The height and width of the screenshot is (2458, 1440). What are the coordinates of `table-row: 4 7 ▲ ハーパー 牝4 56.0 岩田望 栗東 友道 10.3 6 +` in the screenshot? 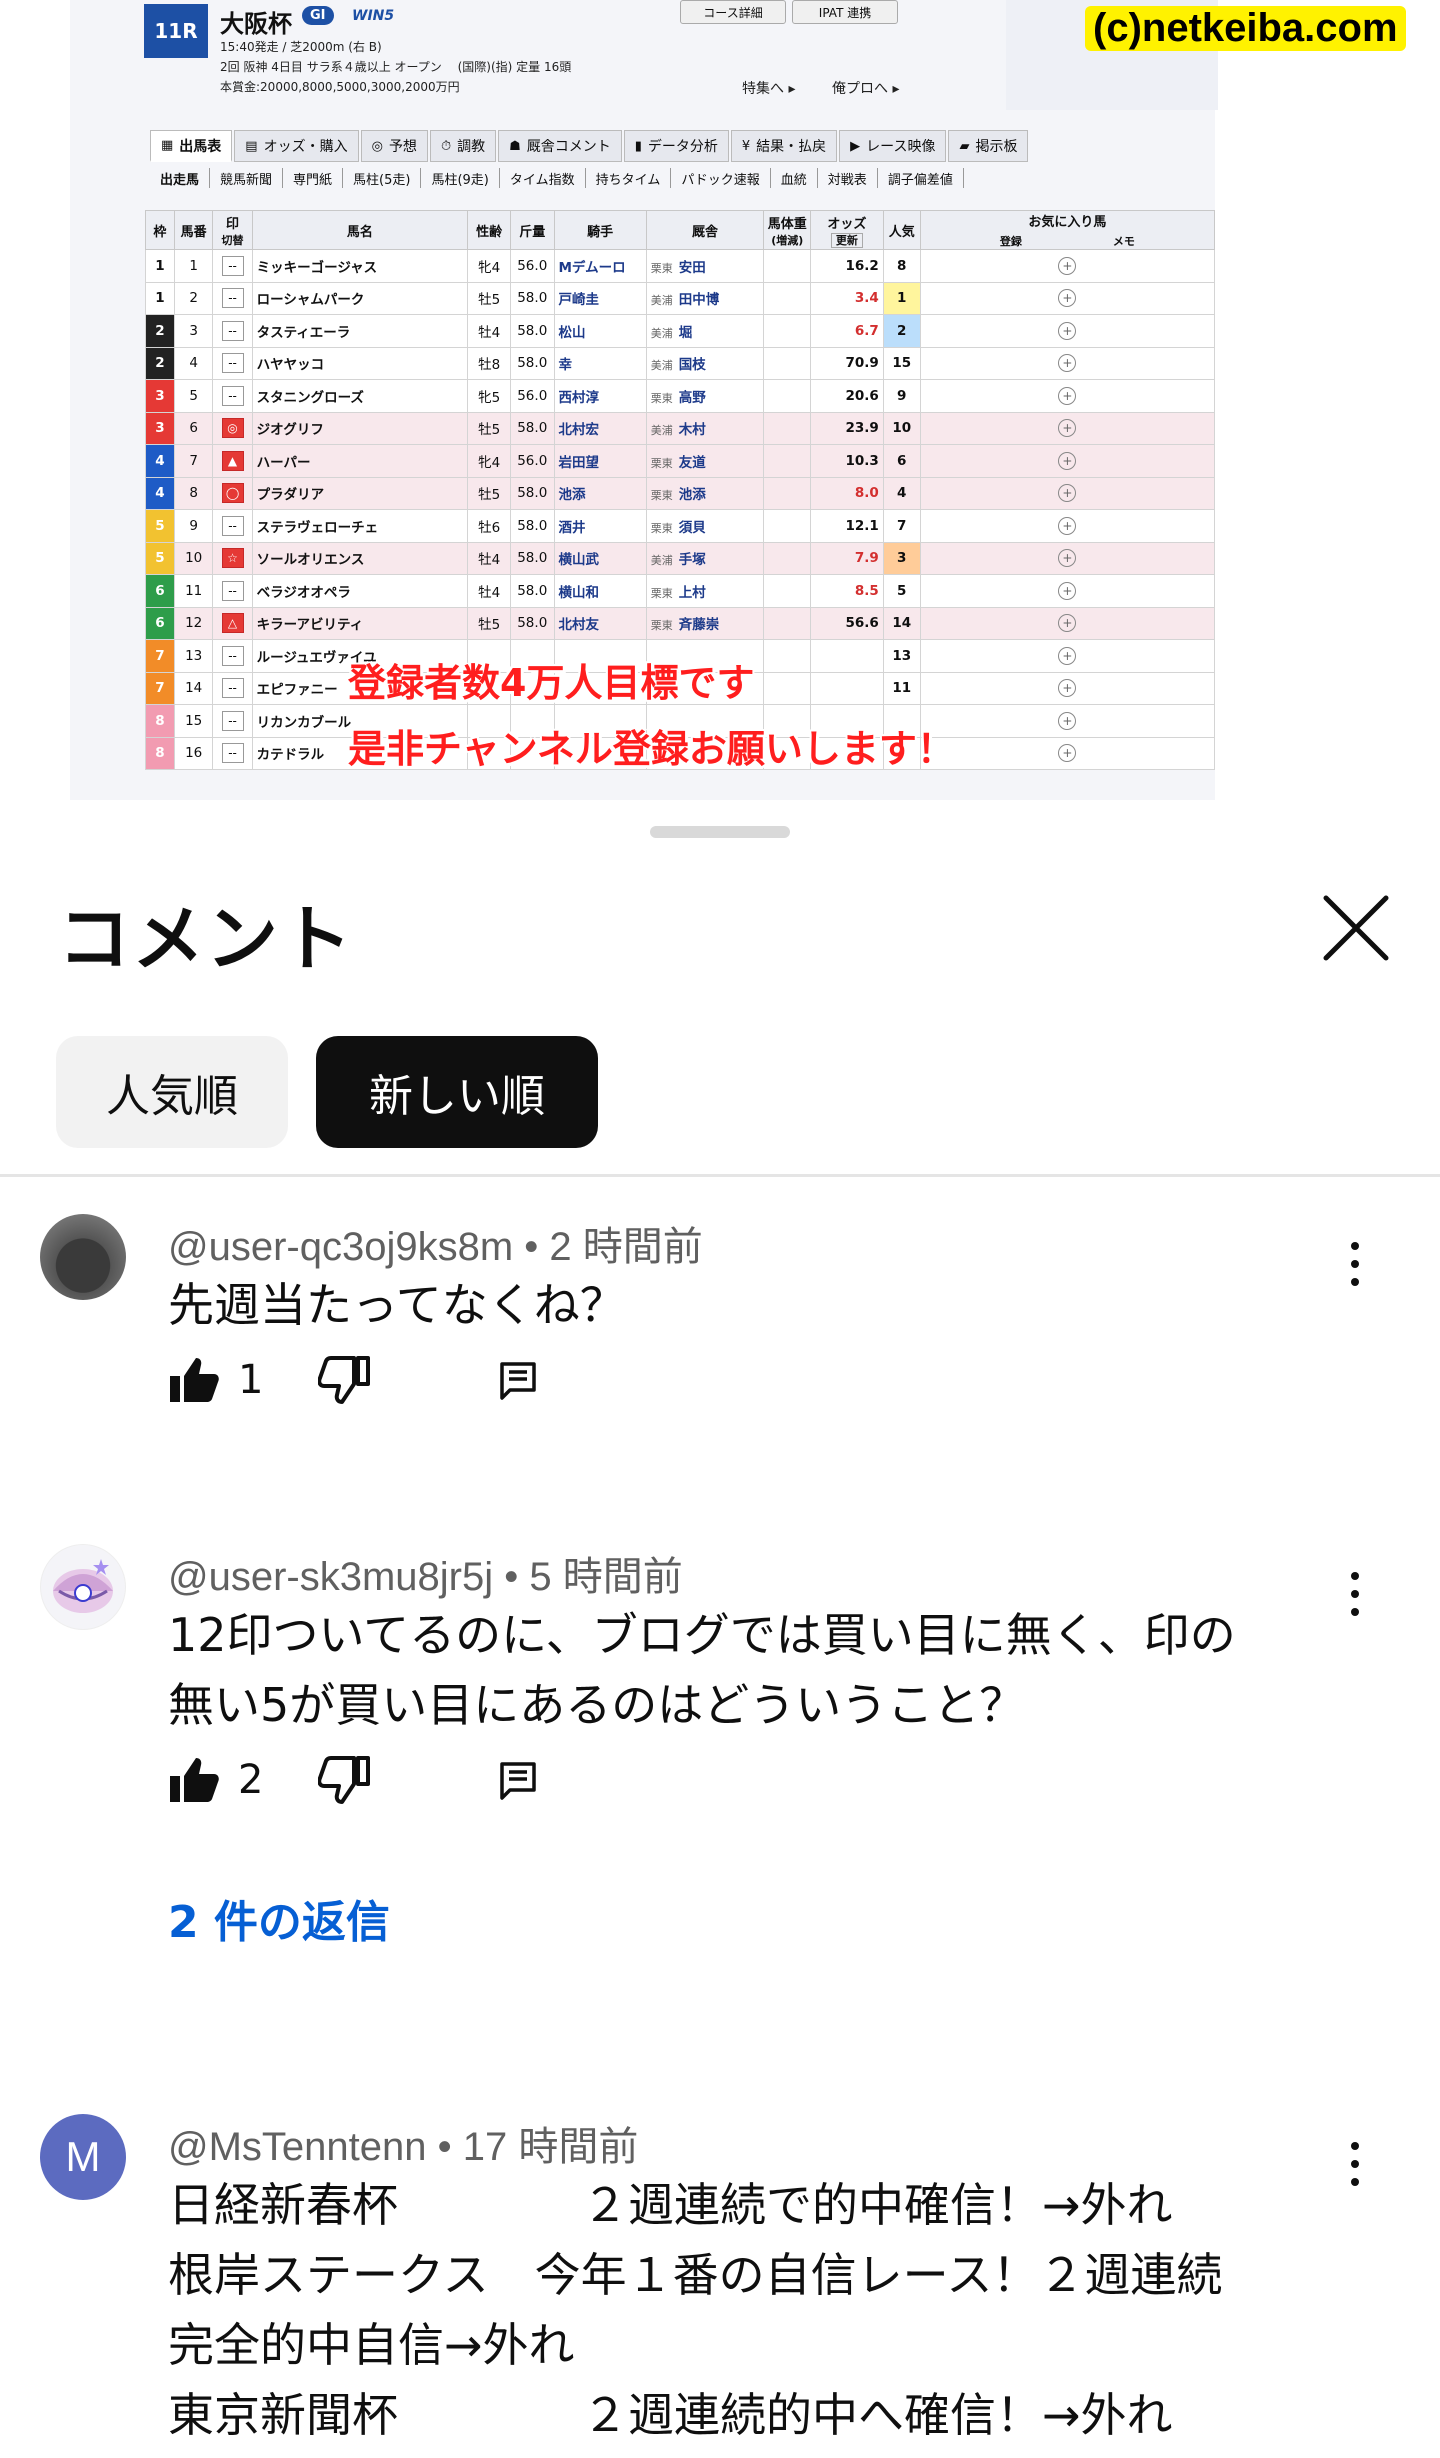 It's located at (680, 461).